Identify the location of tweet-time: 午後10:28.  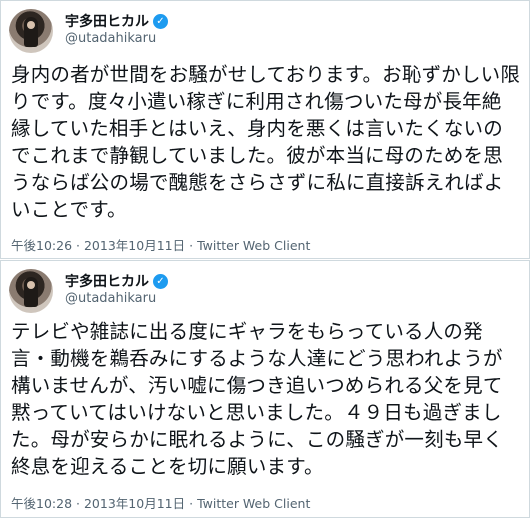
(41, 503).